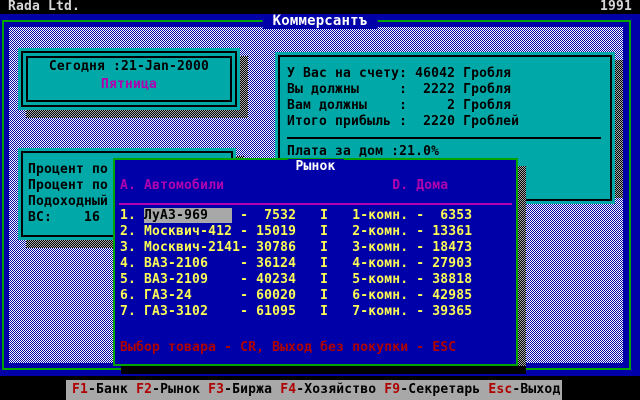 The width and height of the screenshot is (640, 400). I want to click on app-title: Коммерсантъ, so click(320, 21).